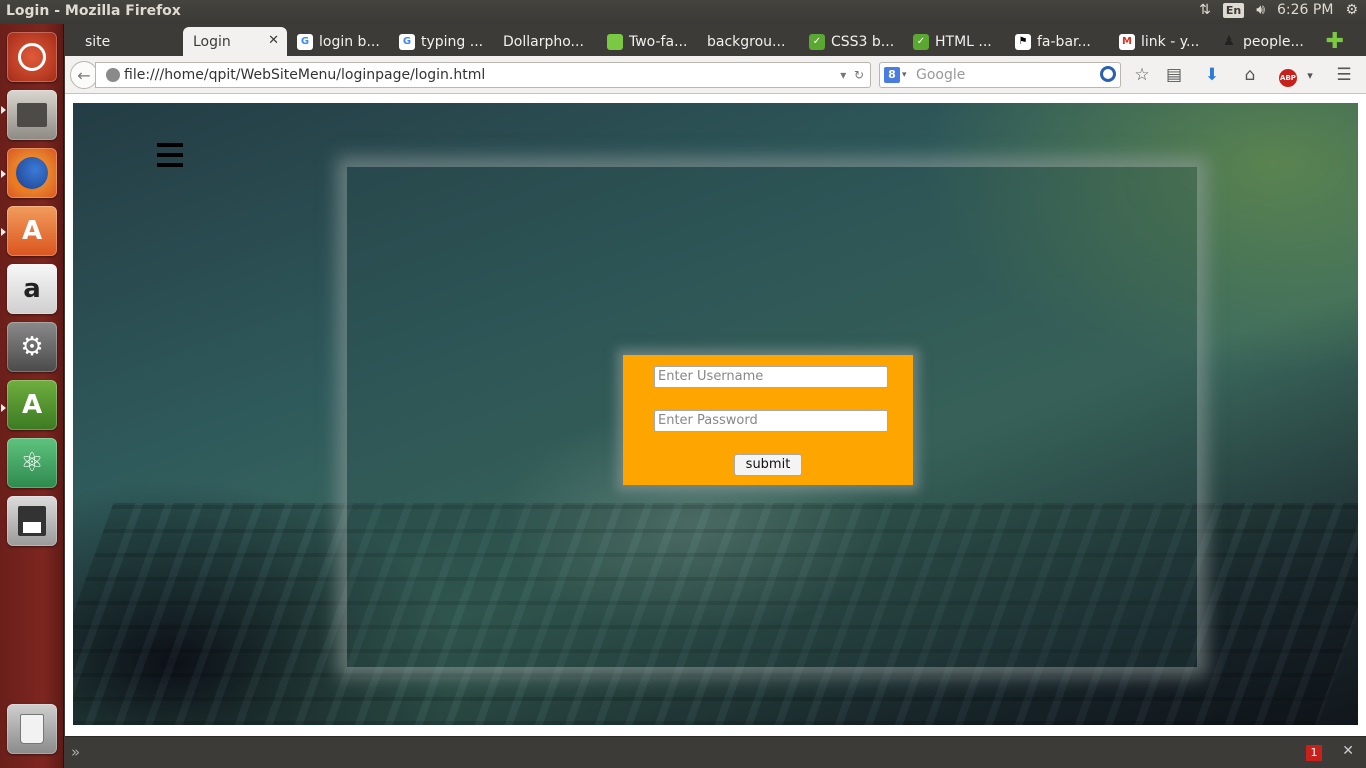 Image resolution: width=1366 pixels, height=768 pixels. I want to click on firefox-icon, so click(32, 173).